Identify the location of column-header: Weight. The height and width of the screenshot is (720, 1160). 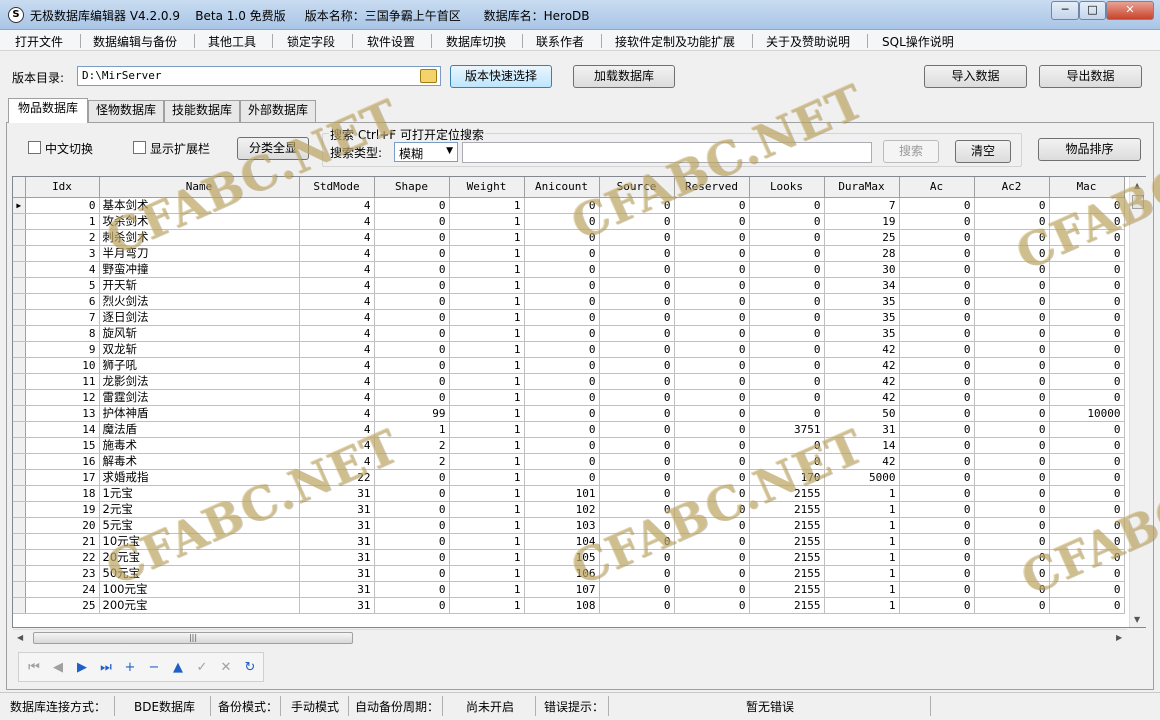
(487, 187).